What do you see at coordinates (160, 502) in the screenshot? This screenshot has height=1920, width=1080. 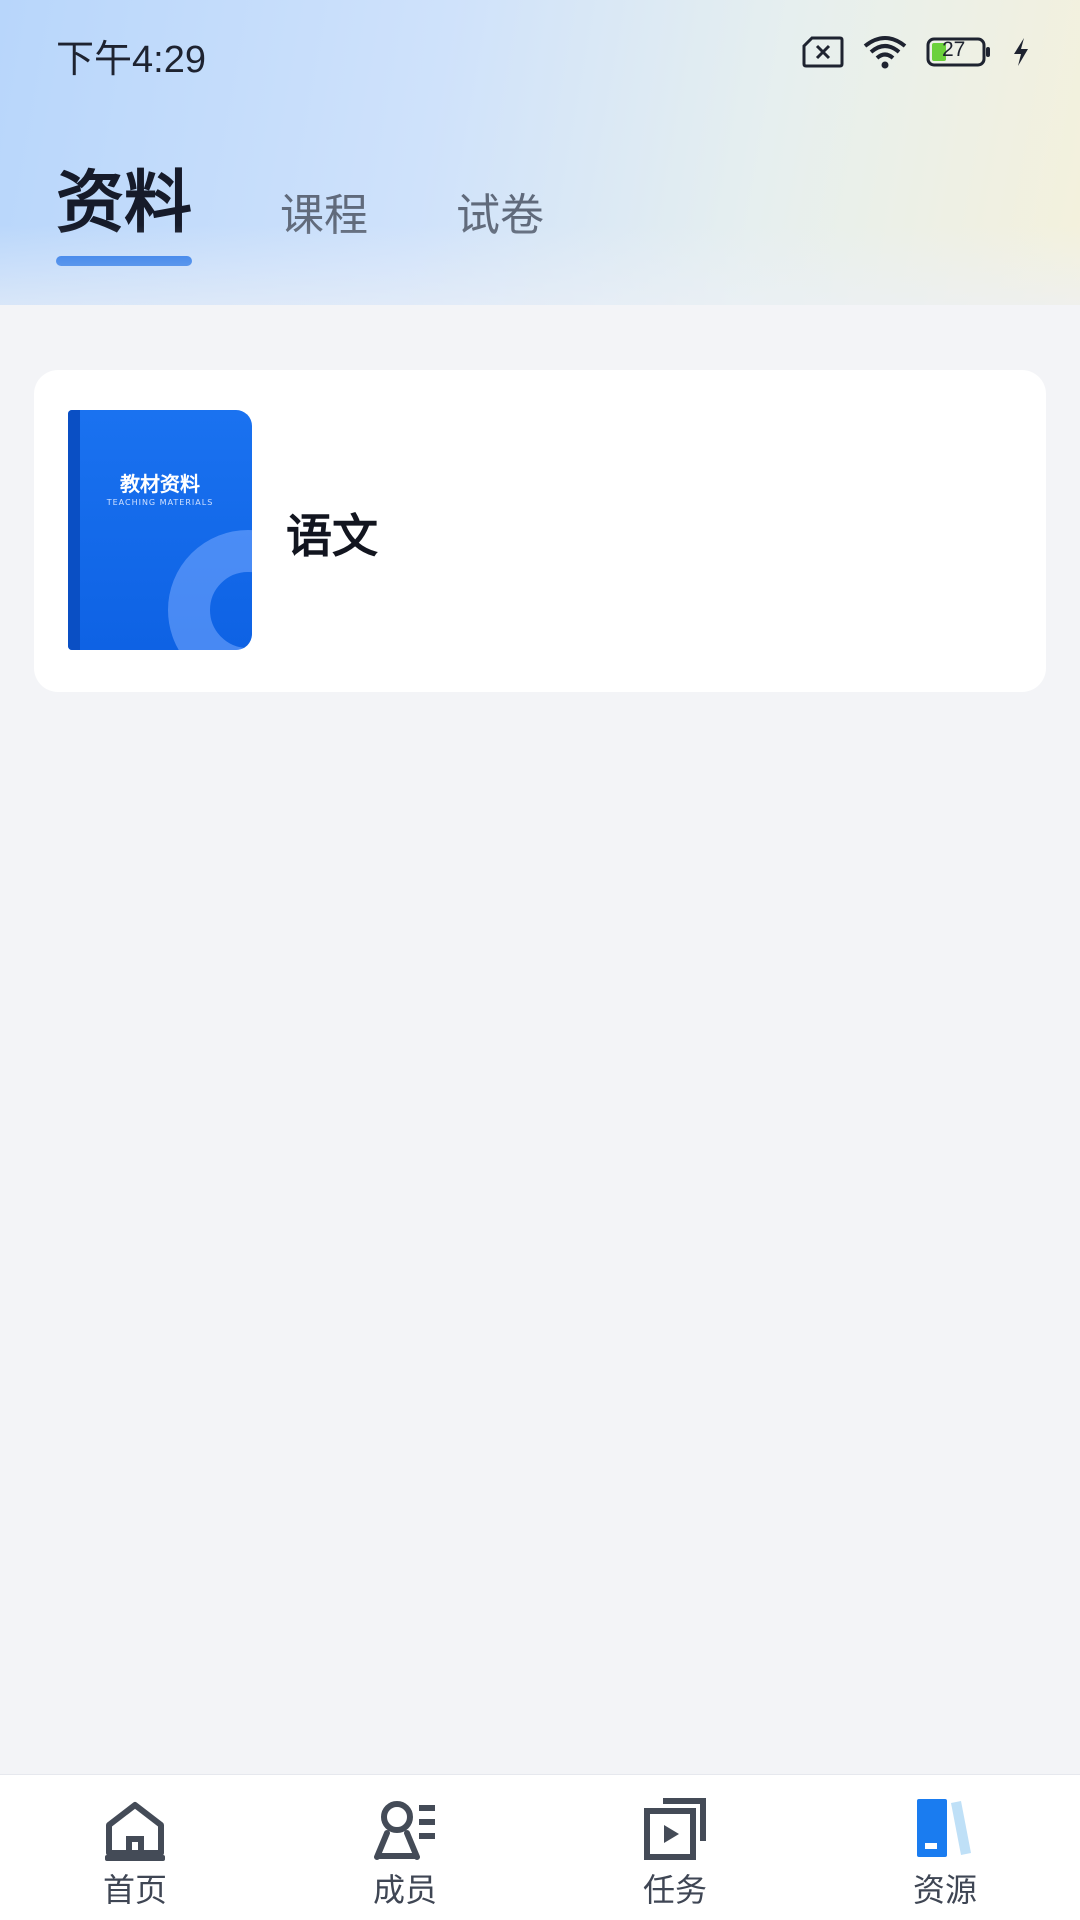 I see `book-cover-subtitle: TEACHING MATERIALS` at bounding box center [160, 502].